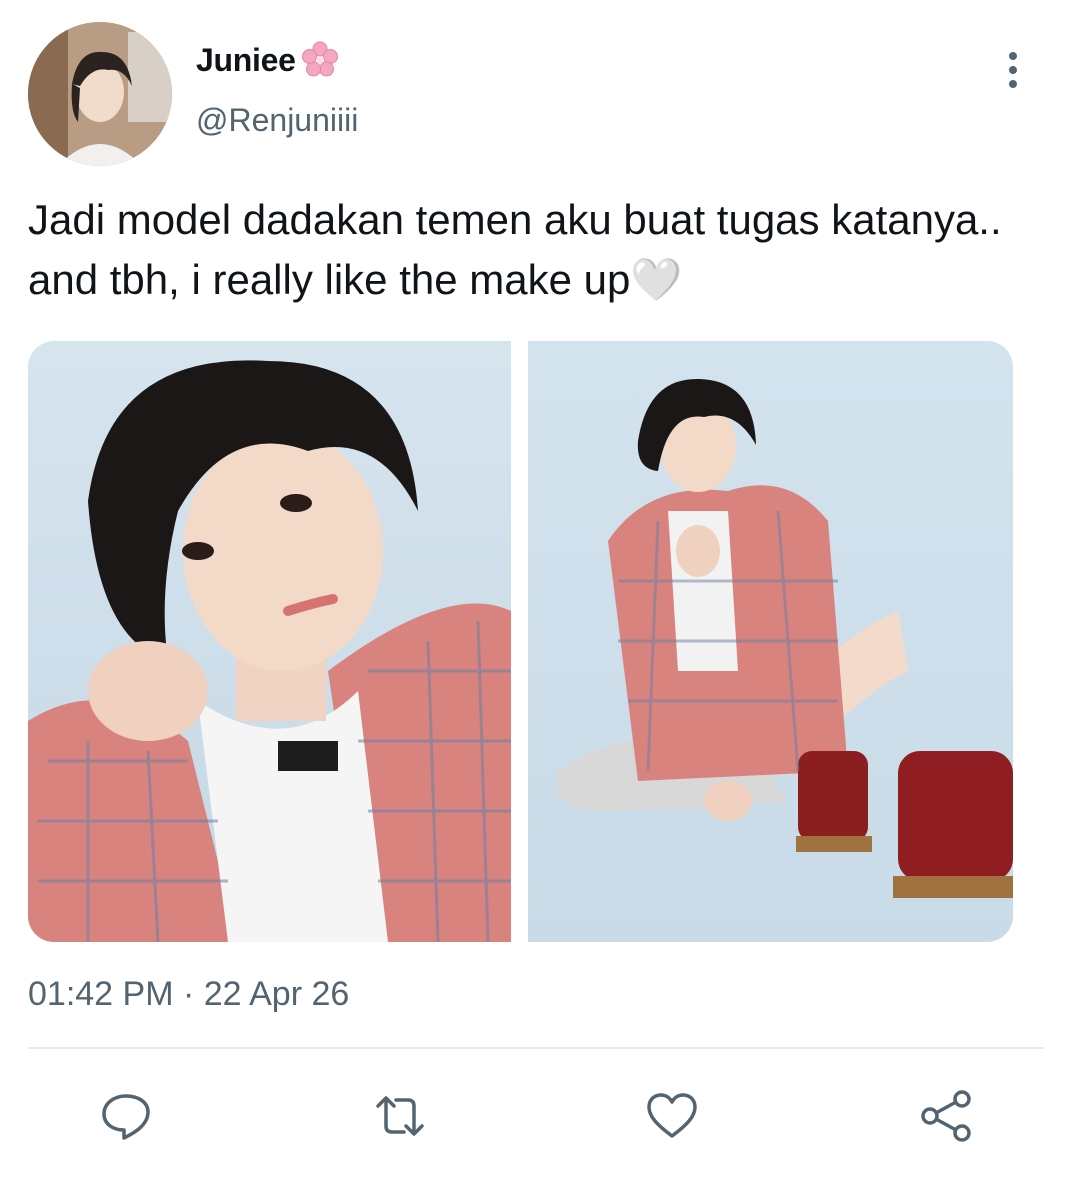 Image resolution: width=1072 pixels, height=1200 pixels. I want to click on avatar, so click(100, 94).